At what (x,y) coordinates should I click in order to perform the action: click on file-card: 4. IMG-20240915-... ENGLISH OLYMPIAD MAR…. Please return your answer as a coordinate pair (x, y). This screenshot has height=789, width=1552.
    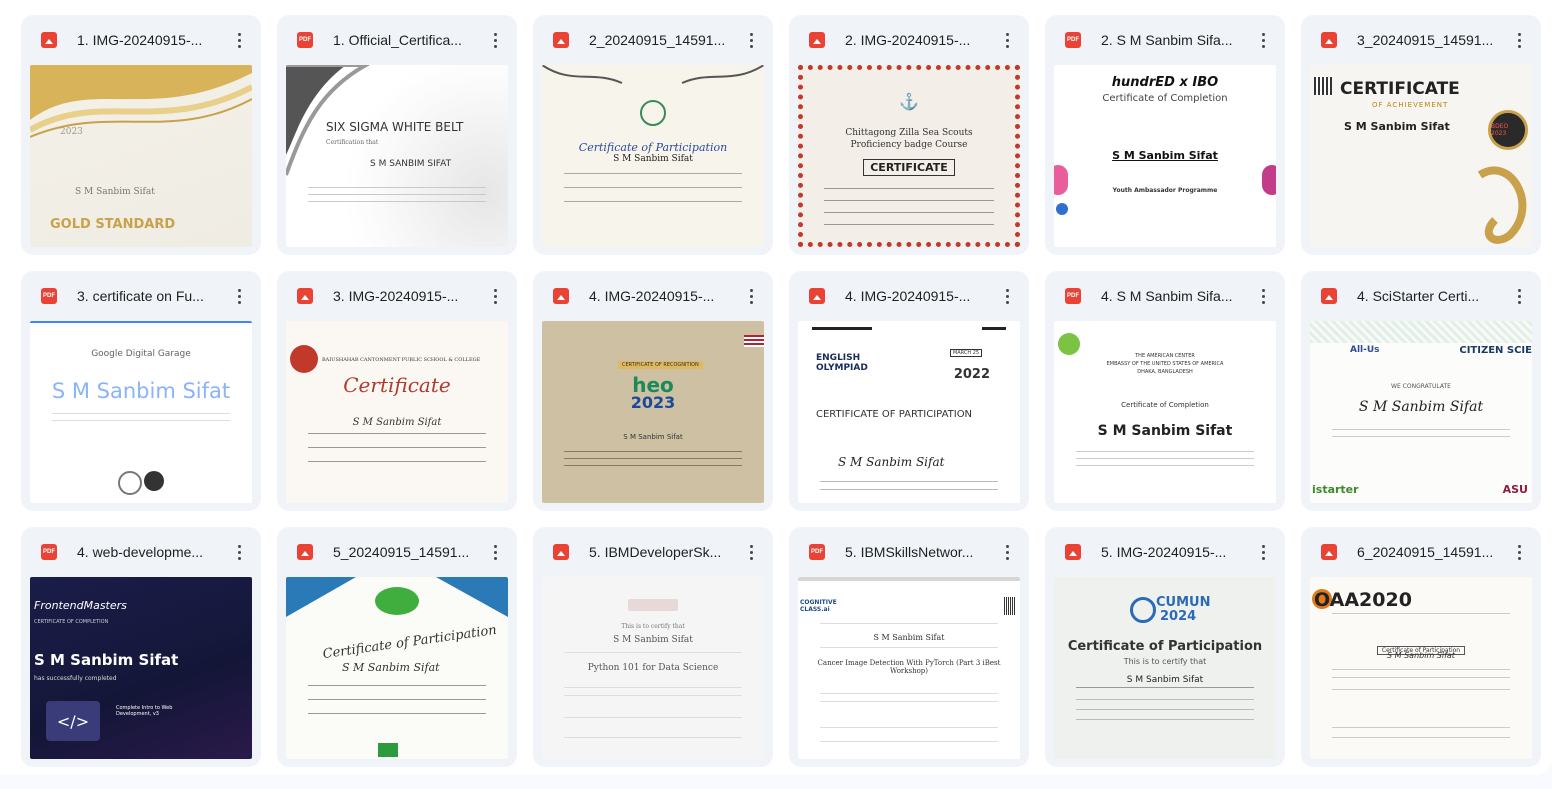
    Looking at the image, I should click on (909, 391).